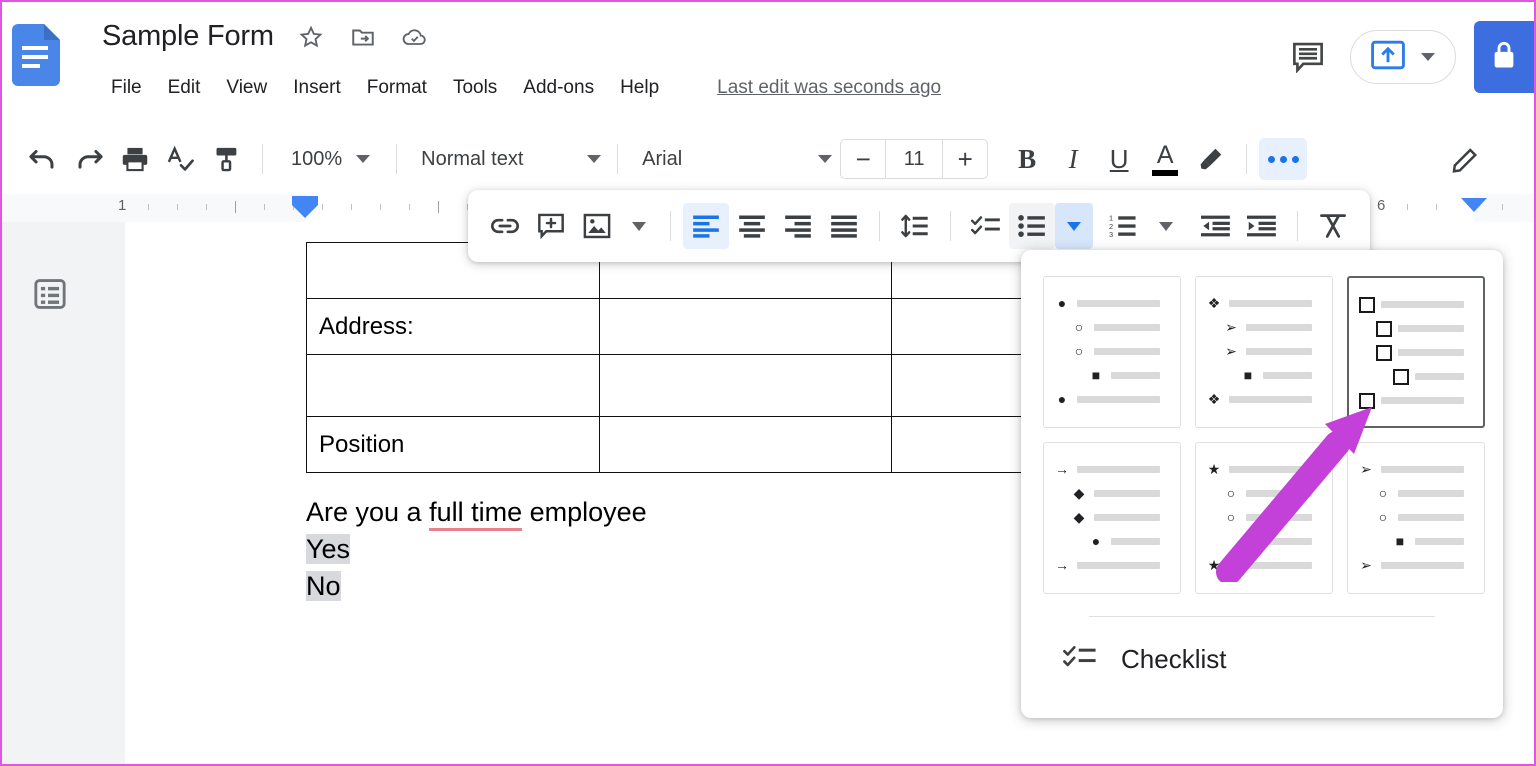 The height and width of the screenshot is (766, 1536). I want to click on font-size-increase-button: +, so click(965, 159).